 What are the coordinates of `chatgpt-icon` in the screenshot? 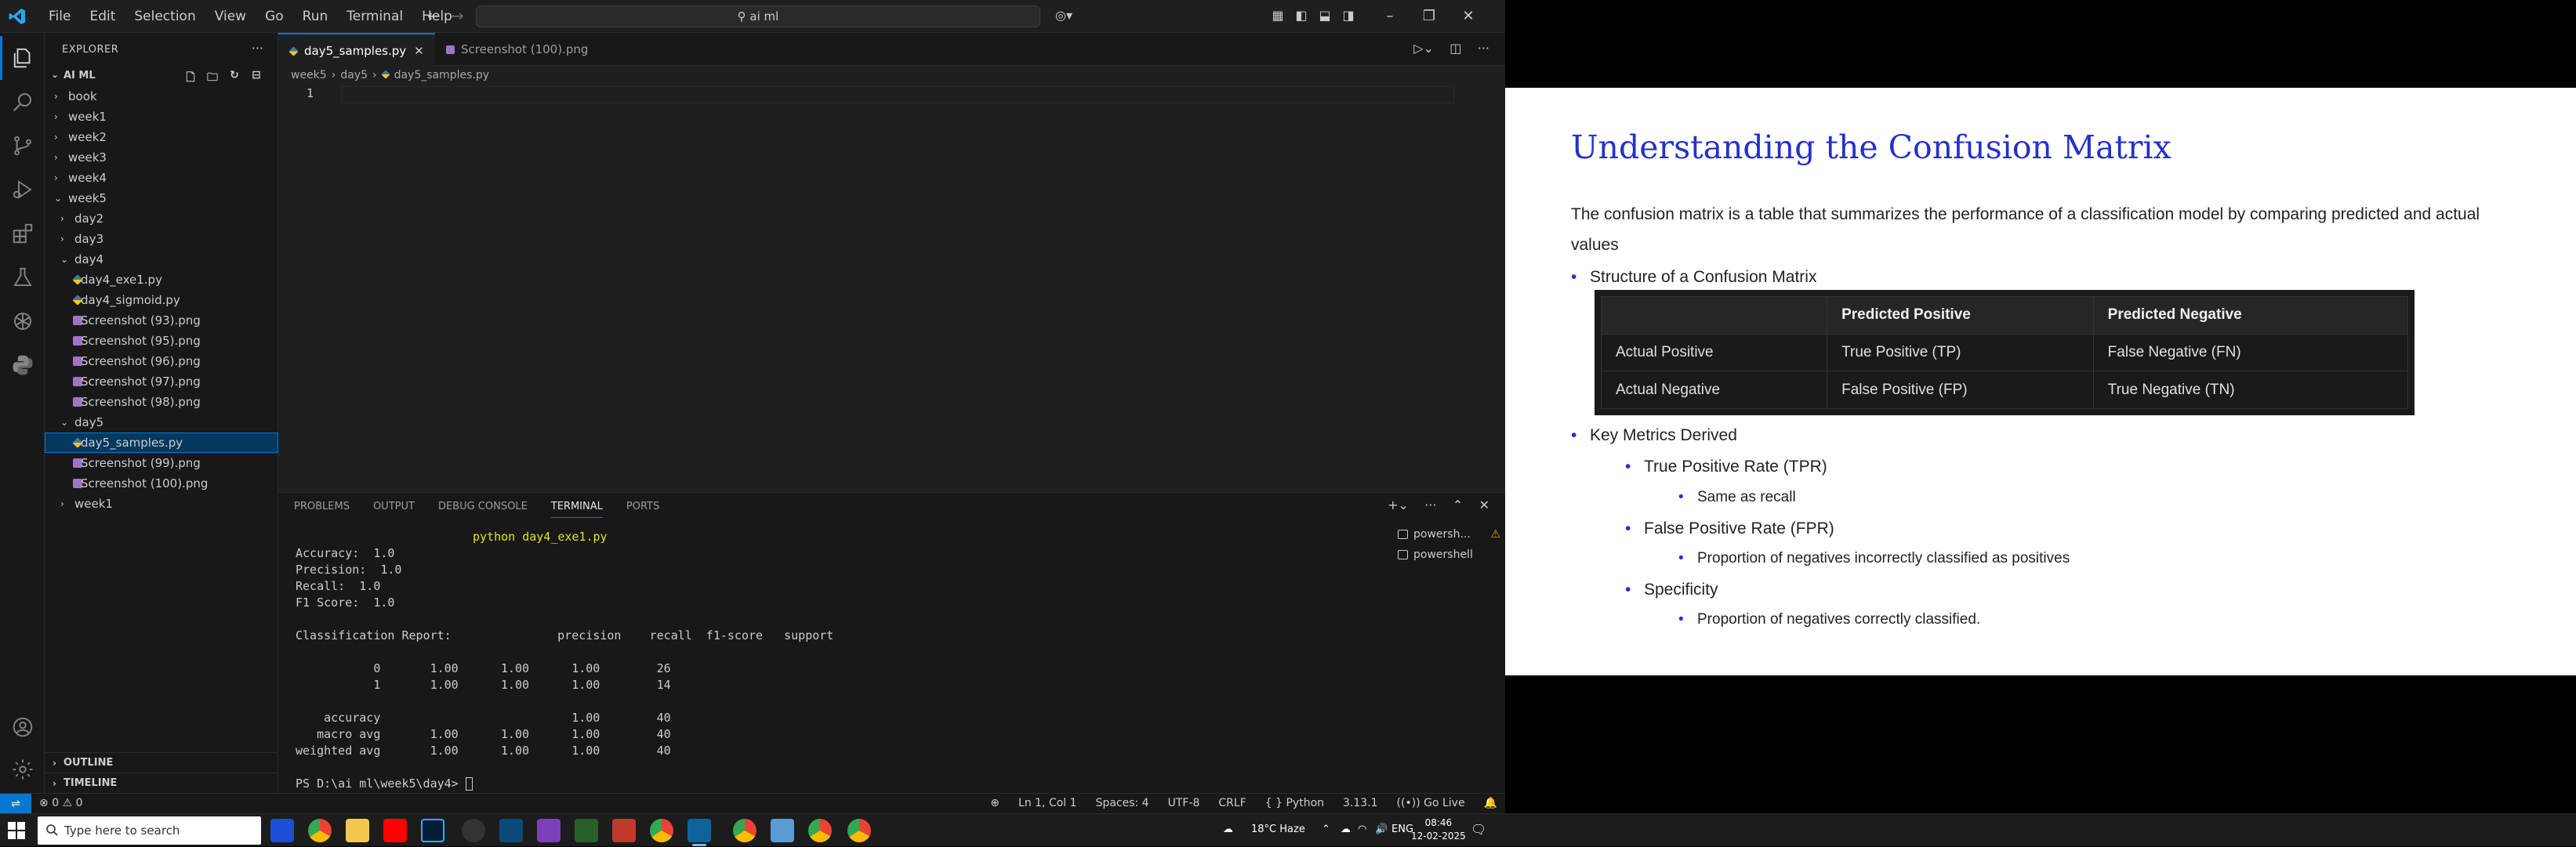 It's located at (22, 321).